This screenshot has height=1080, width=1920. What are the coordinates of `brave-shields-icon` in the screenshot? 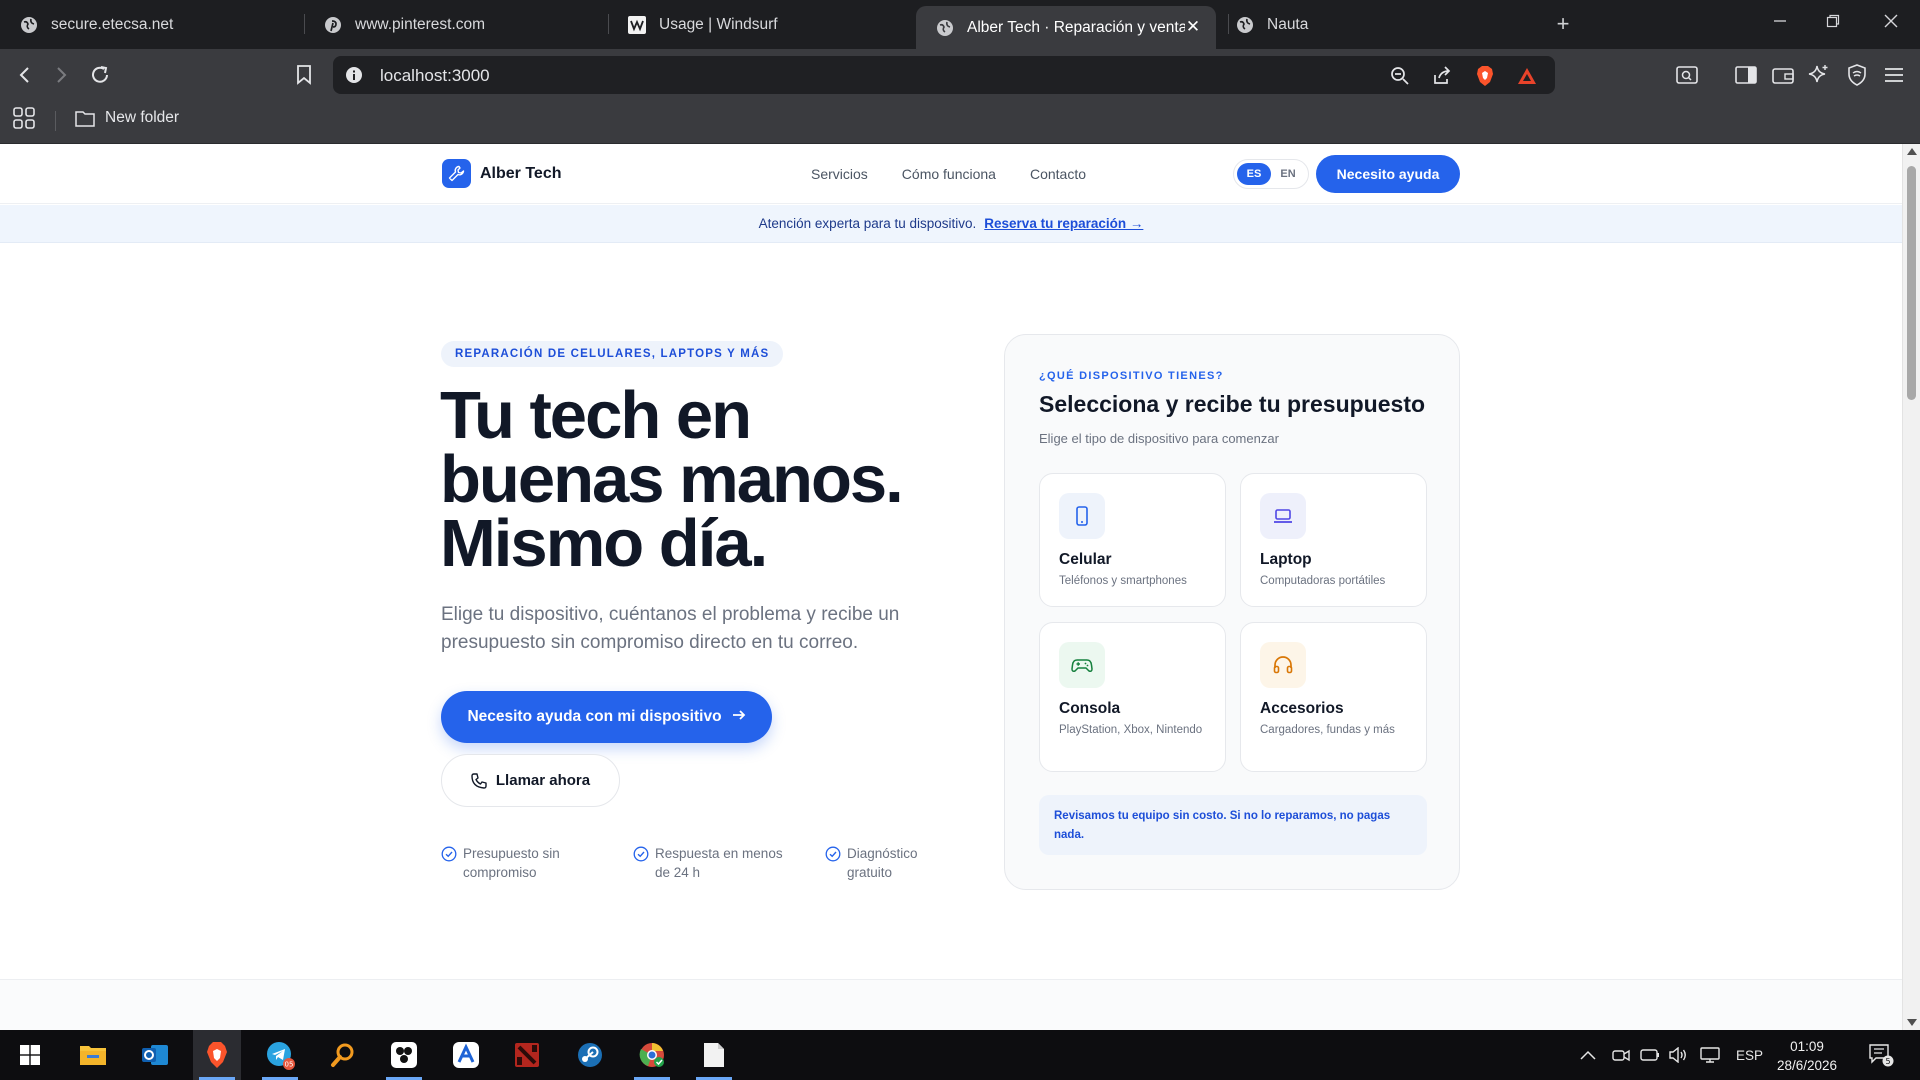 It's located at (1485, 76).